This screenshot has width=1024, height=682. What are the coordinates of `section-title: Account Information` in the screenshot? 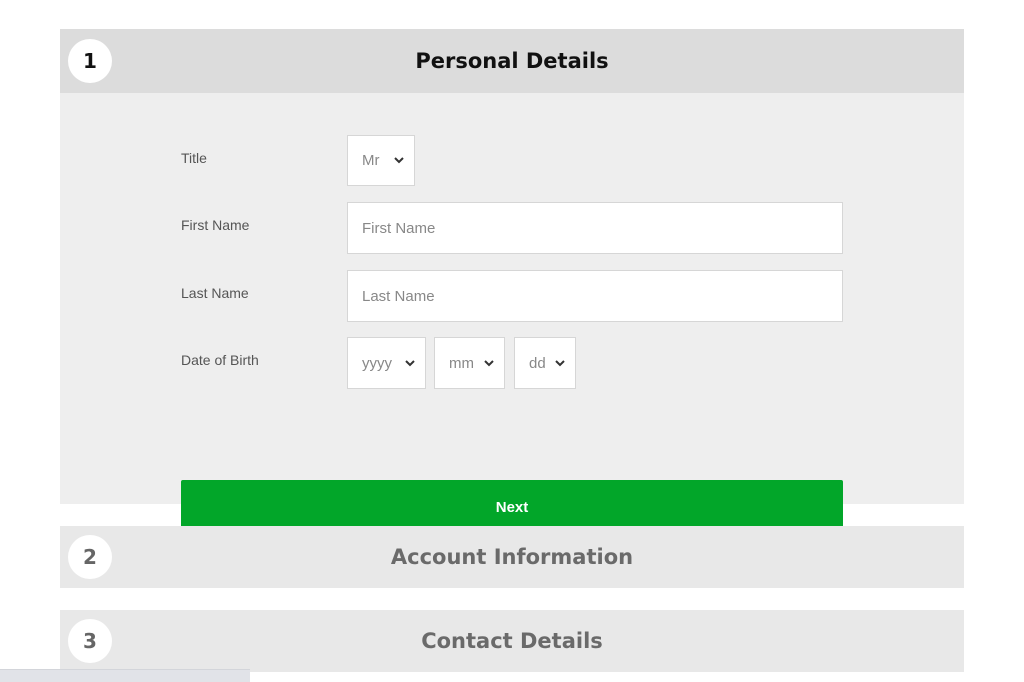 It's located at (512, 557).